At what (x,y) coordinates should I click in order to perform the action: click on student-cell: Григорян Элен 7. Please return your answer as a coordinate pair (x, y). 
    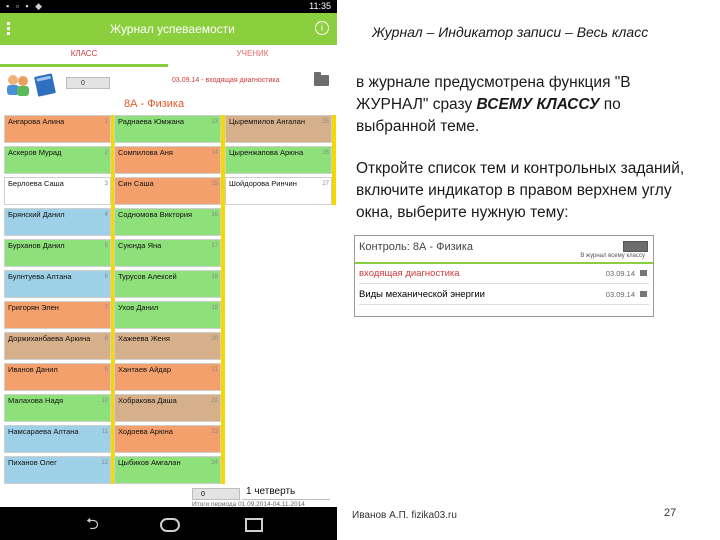
    Looking at the image, I should click on (57, 315).